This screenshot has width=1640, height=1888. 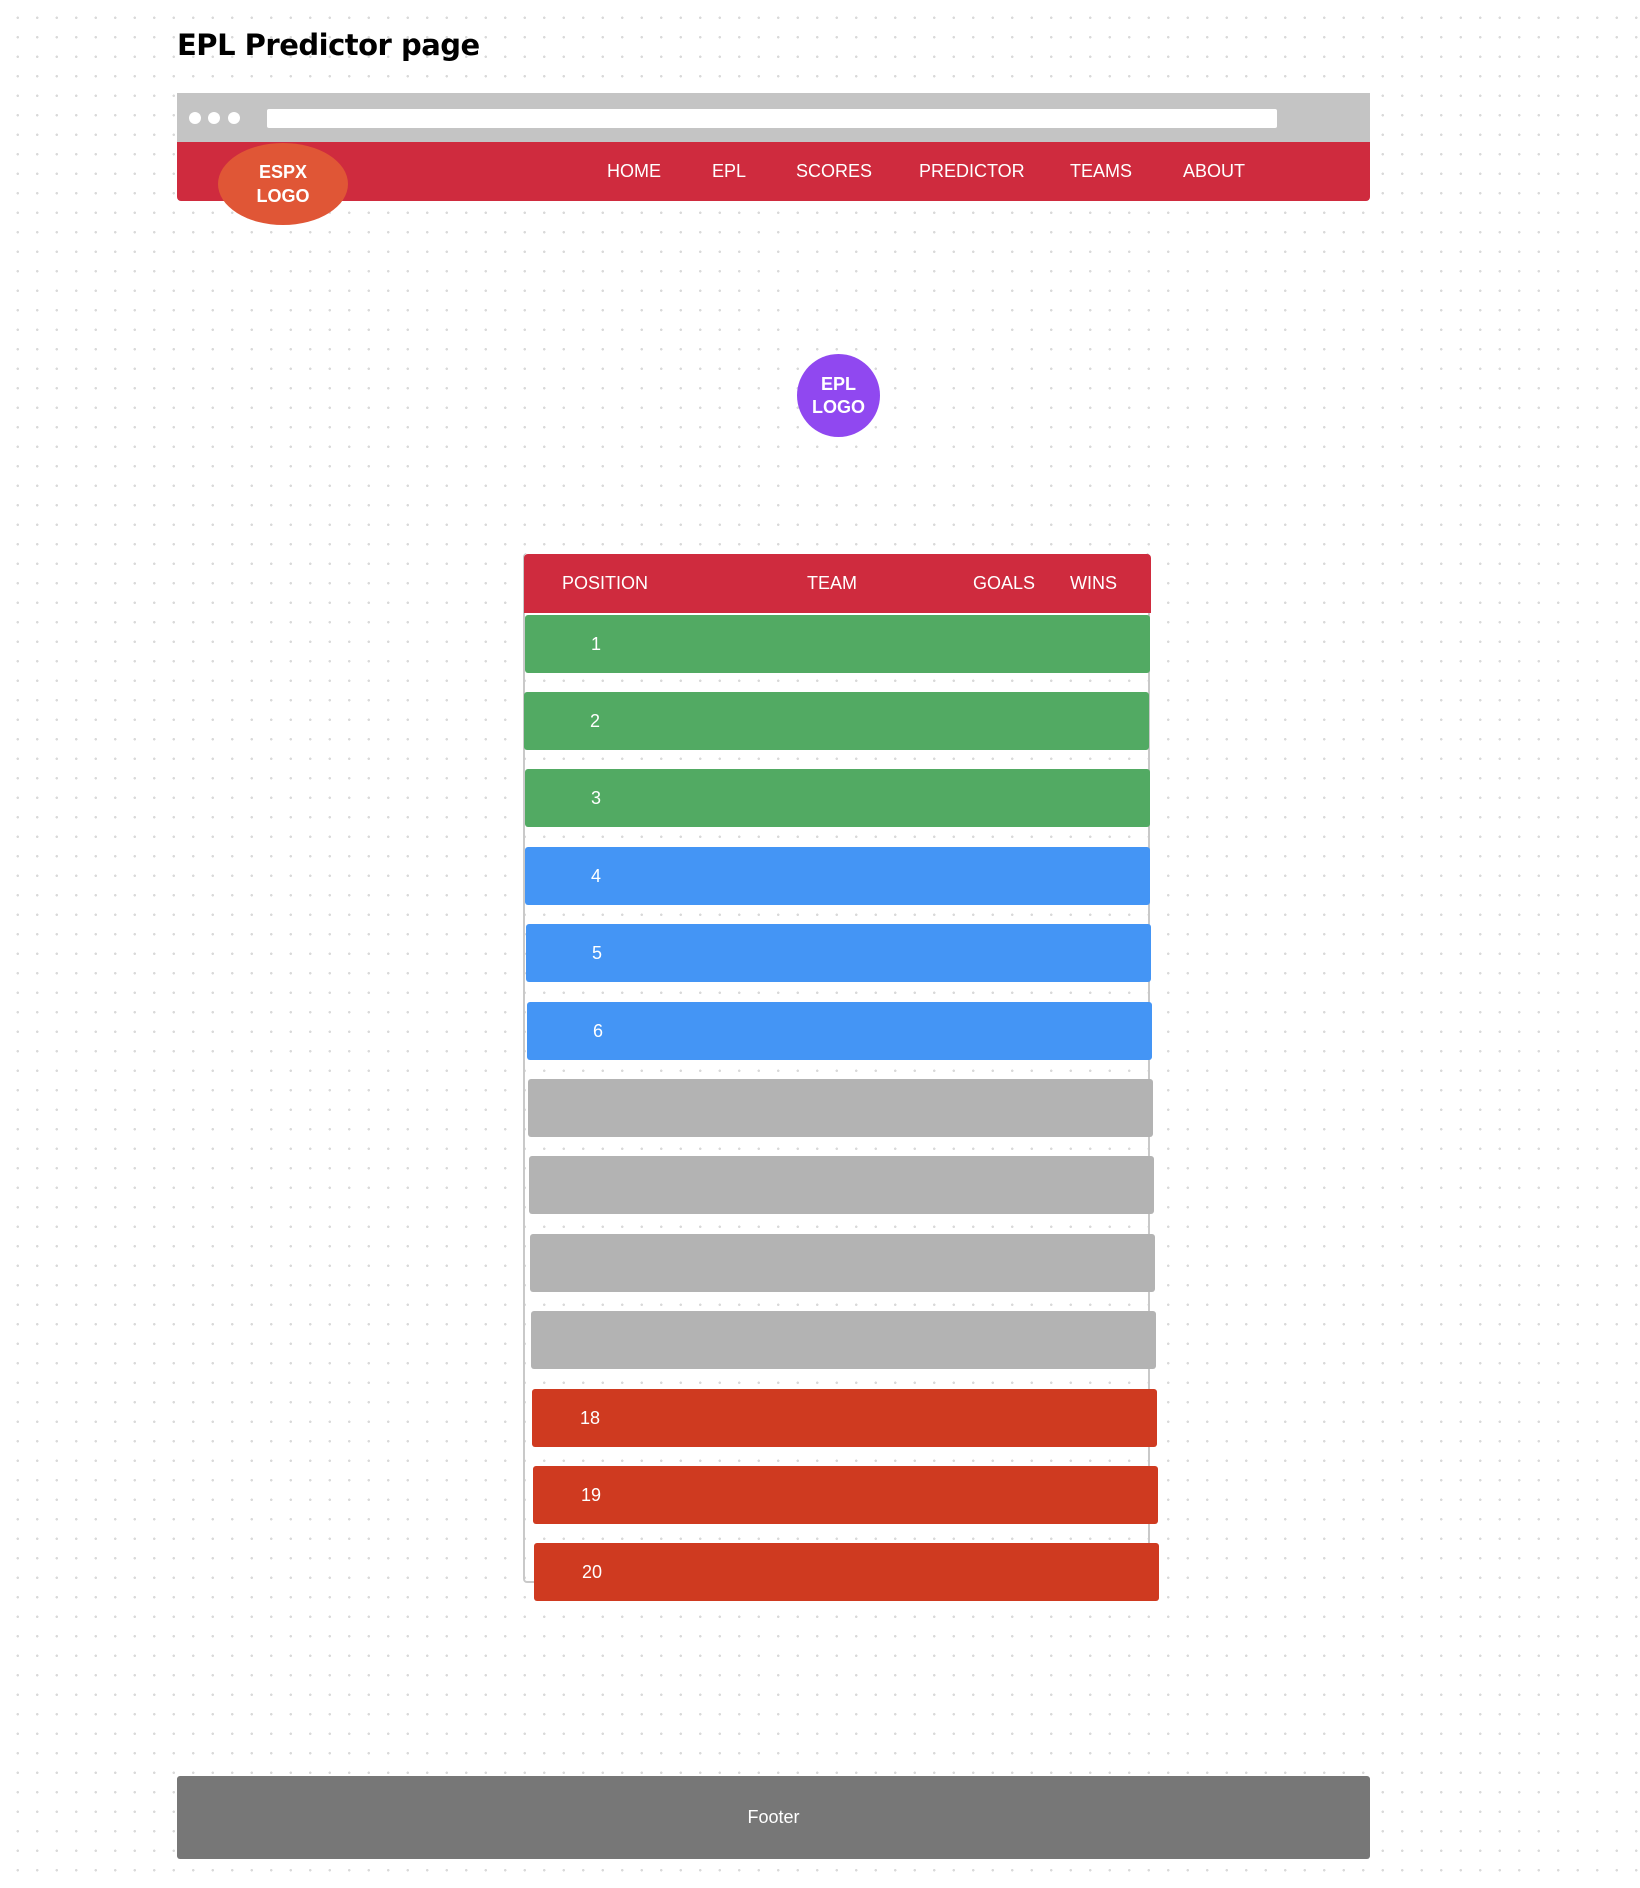 What do you see at coordinates (836, 721) in the screenshot?
I see `table-row: 2` at bounding box center [836, 721].